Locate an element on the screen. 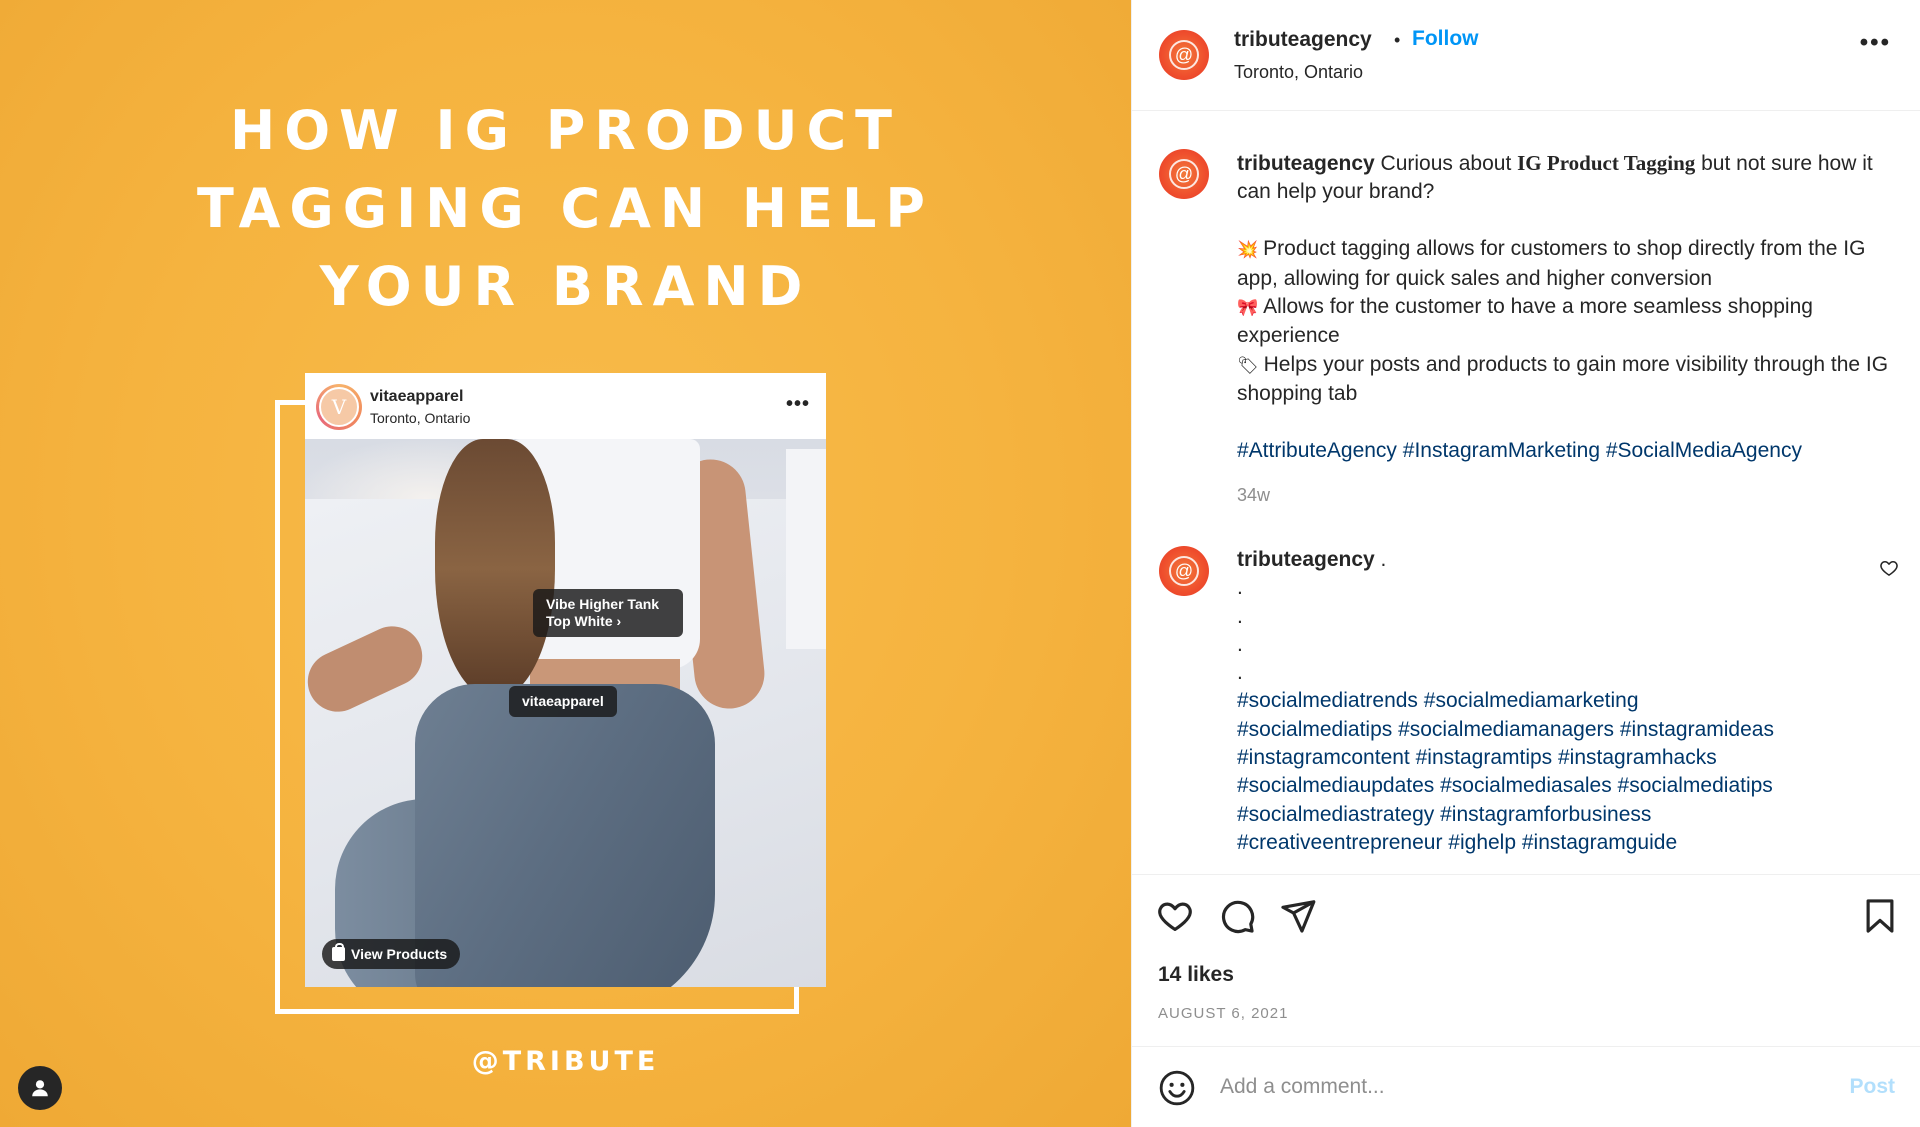 Image resolution: width=1920 pixels, height=1127 pixels. product-tag-label: Vibe Higher Tank Top White is located at coordinates (603, 612).